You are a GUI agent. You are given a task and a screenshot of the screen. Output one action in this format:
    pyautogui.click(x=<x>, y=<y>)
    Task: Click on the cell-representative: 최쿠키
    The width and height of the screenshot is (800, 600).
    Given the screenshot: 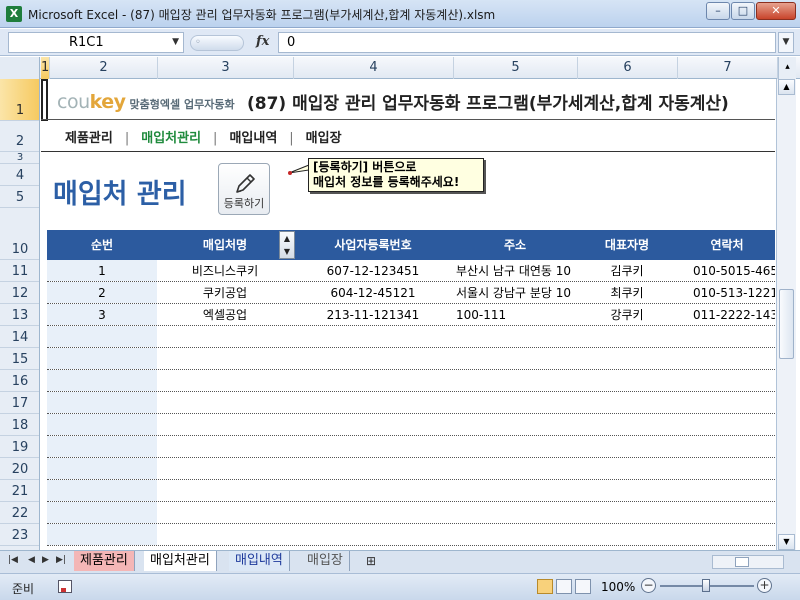 What is the action you would take?
    pyautogui.click(x=627, y=292)
    